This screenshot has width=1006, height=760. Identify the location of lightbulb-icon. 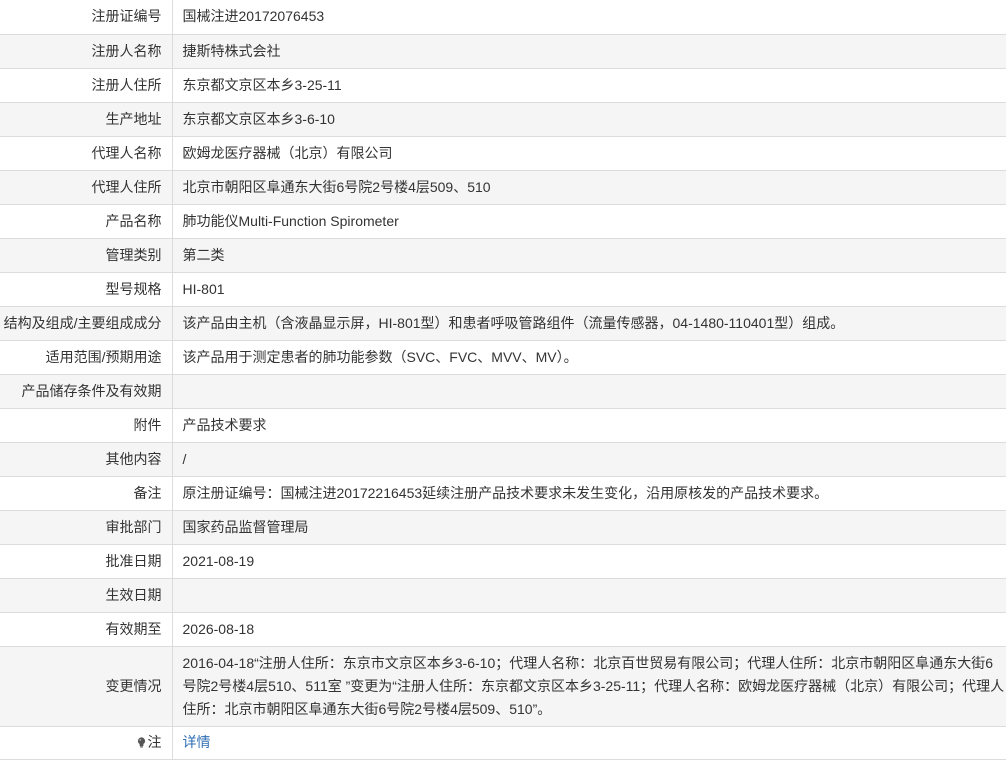
(141, 740).